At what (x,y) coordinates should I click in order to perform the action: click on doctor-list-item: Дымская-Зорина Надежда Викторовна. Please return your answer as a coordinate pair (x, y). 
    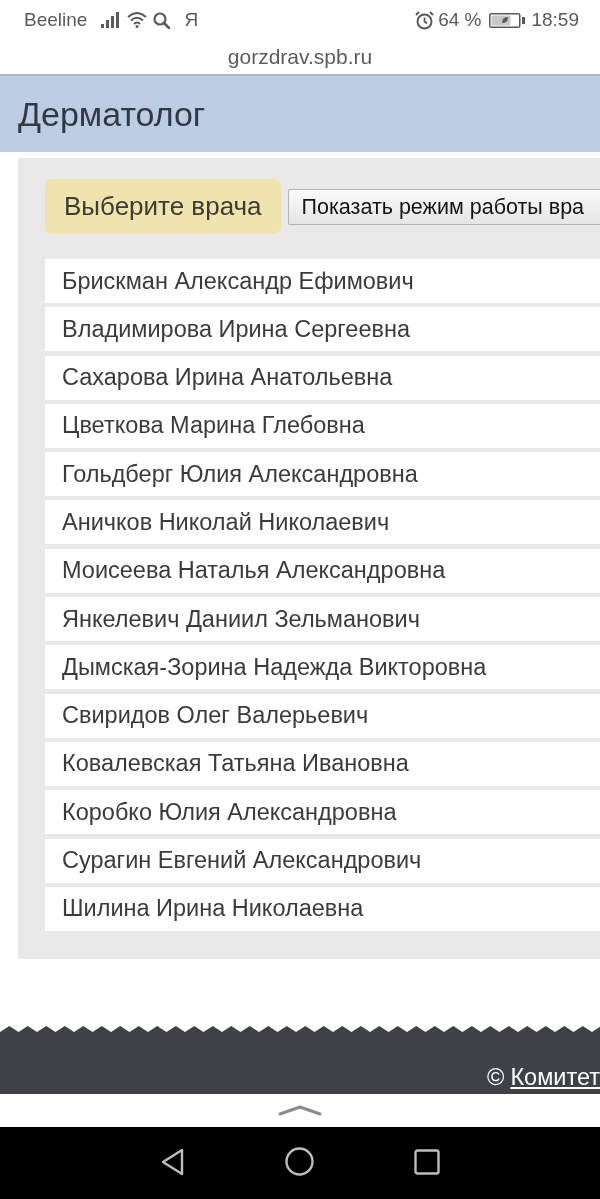
    Looking at the image, I should click on (322, 667).